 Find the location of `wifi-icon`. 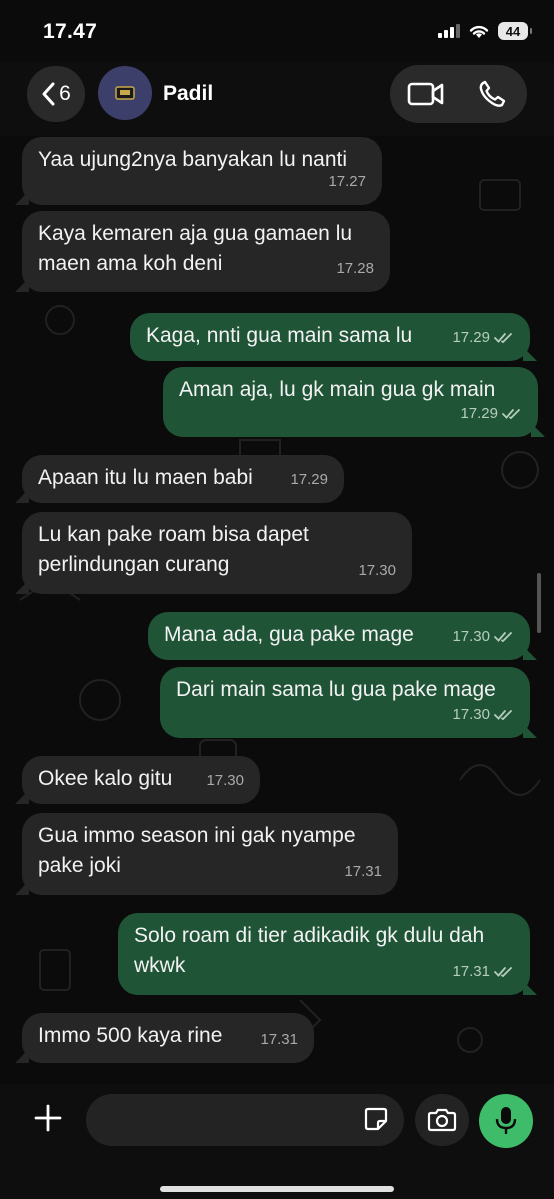

wifi-icon is located at coordinates (479, 31).